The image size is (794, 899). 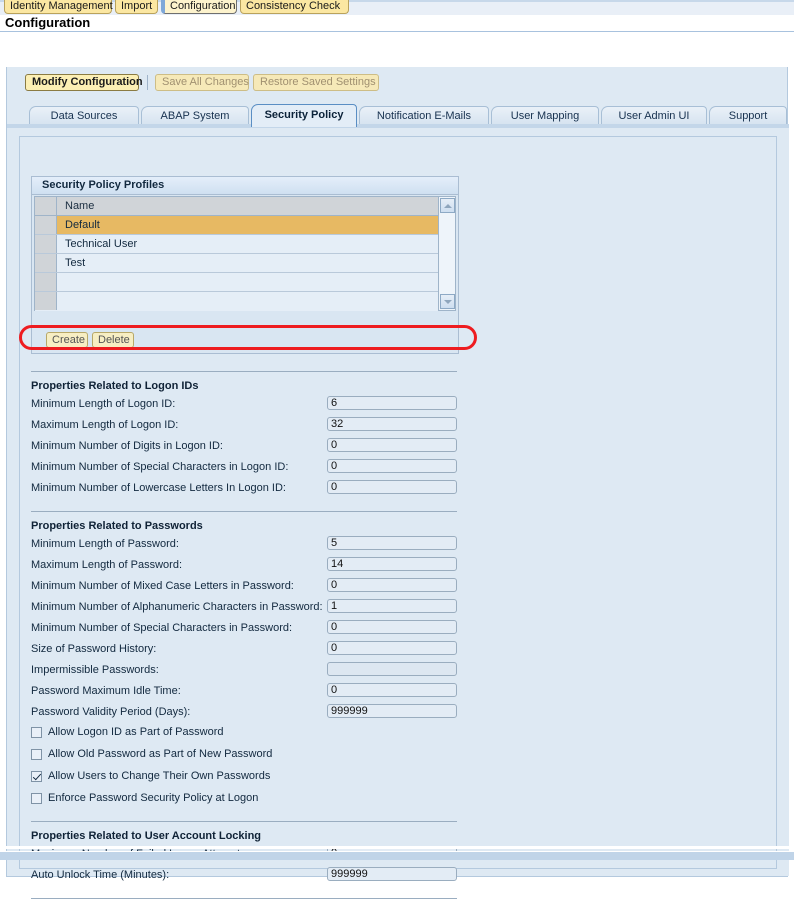 What do you see at coordinates (94, 649) in the screenshot?
I see `field-label-password-history-size: Size of Password History:` at bounding box center [94, 649].